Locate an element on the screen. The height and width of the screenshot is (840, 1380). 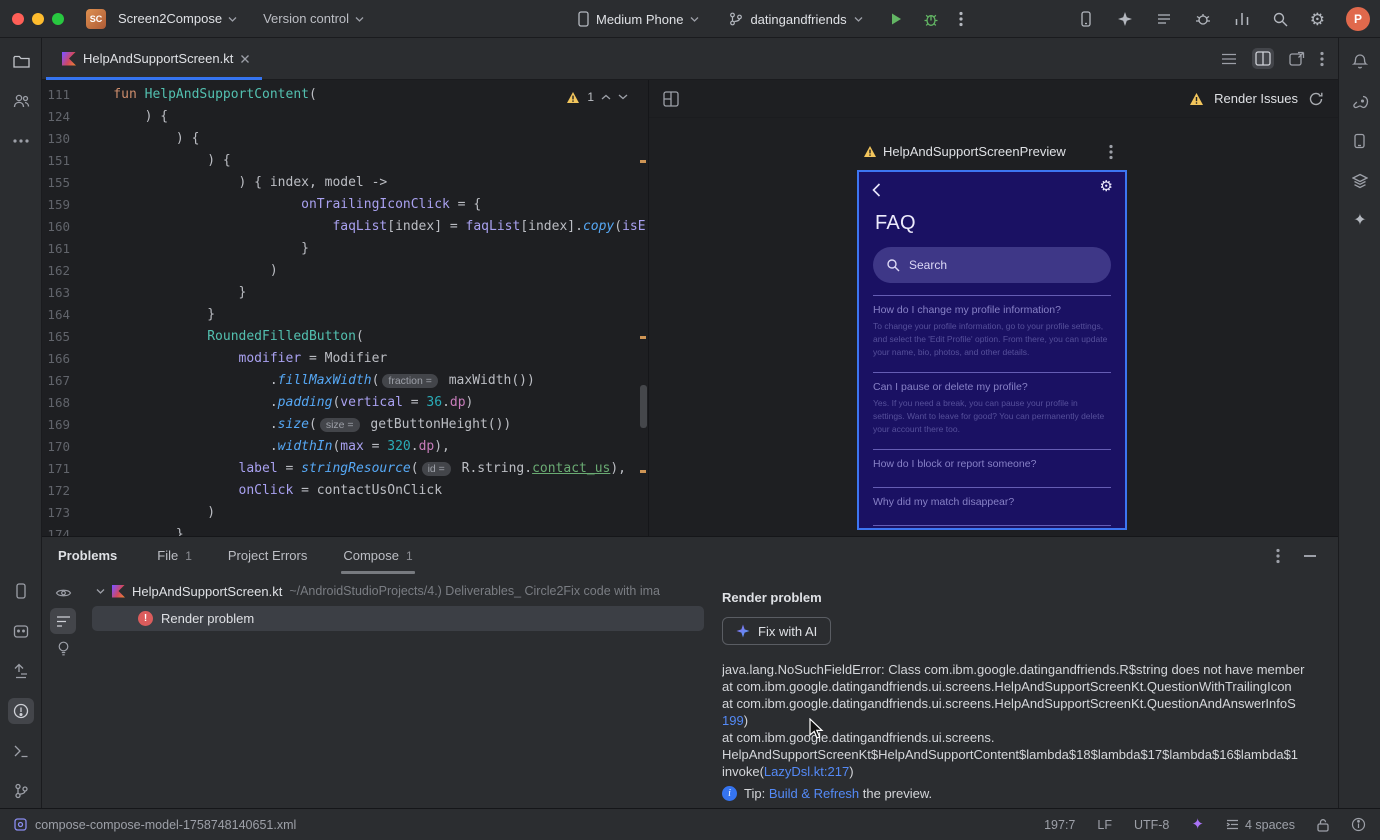
faq-title: FAQ is located at coordinates (895, 223).